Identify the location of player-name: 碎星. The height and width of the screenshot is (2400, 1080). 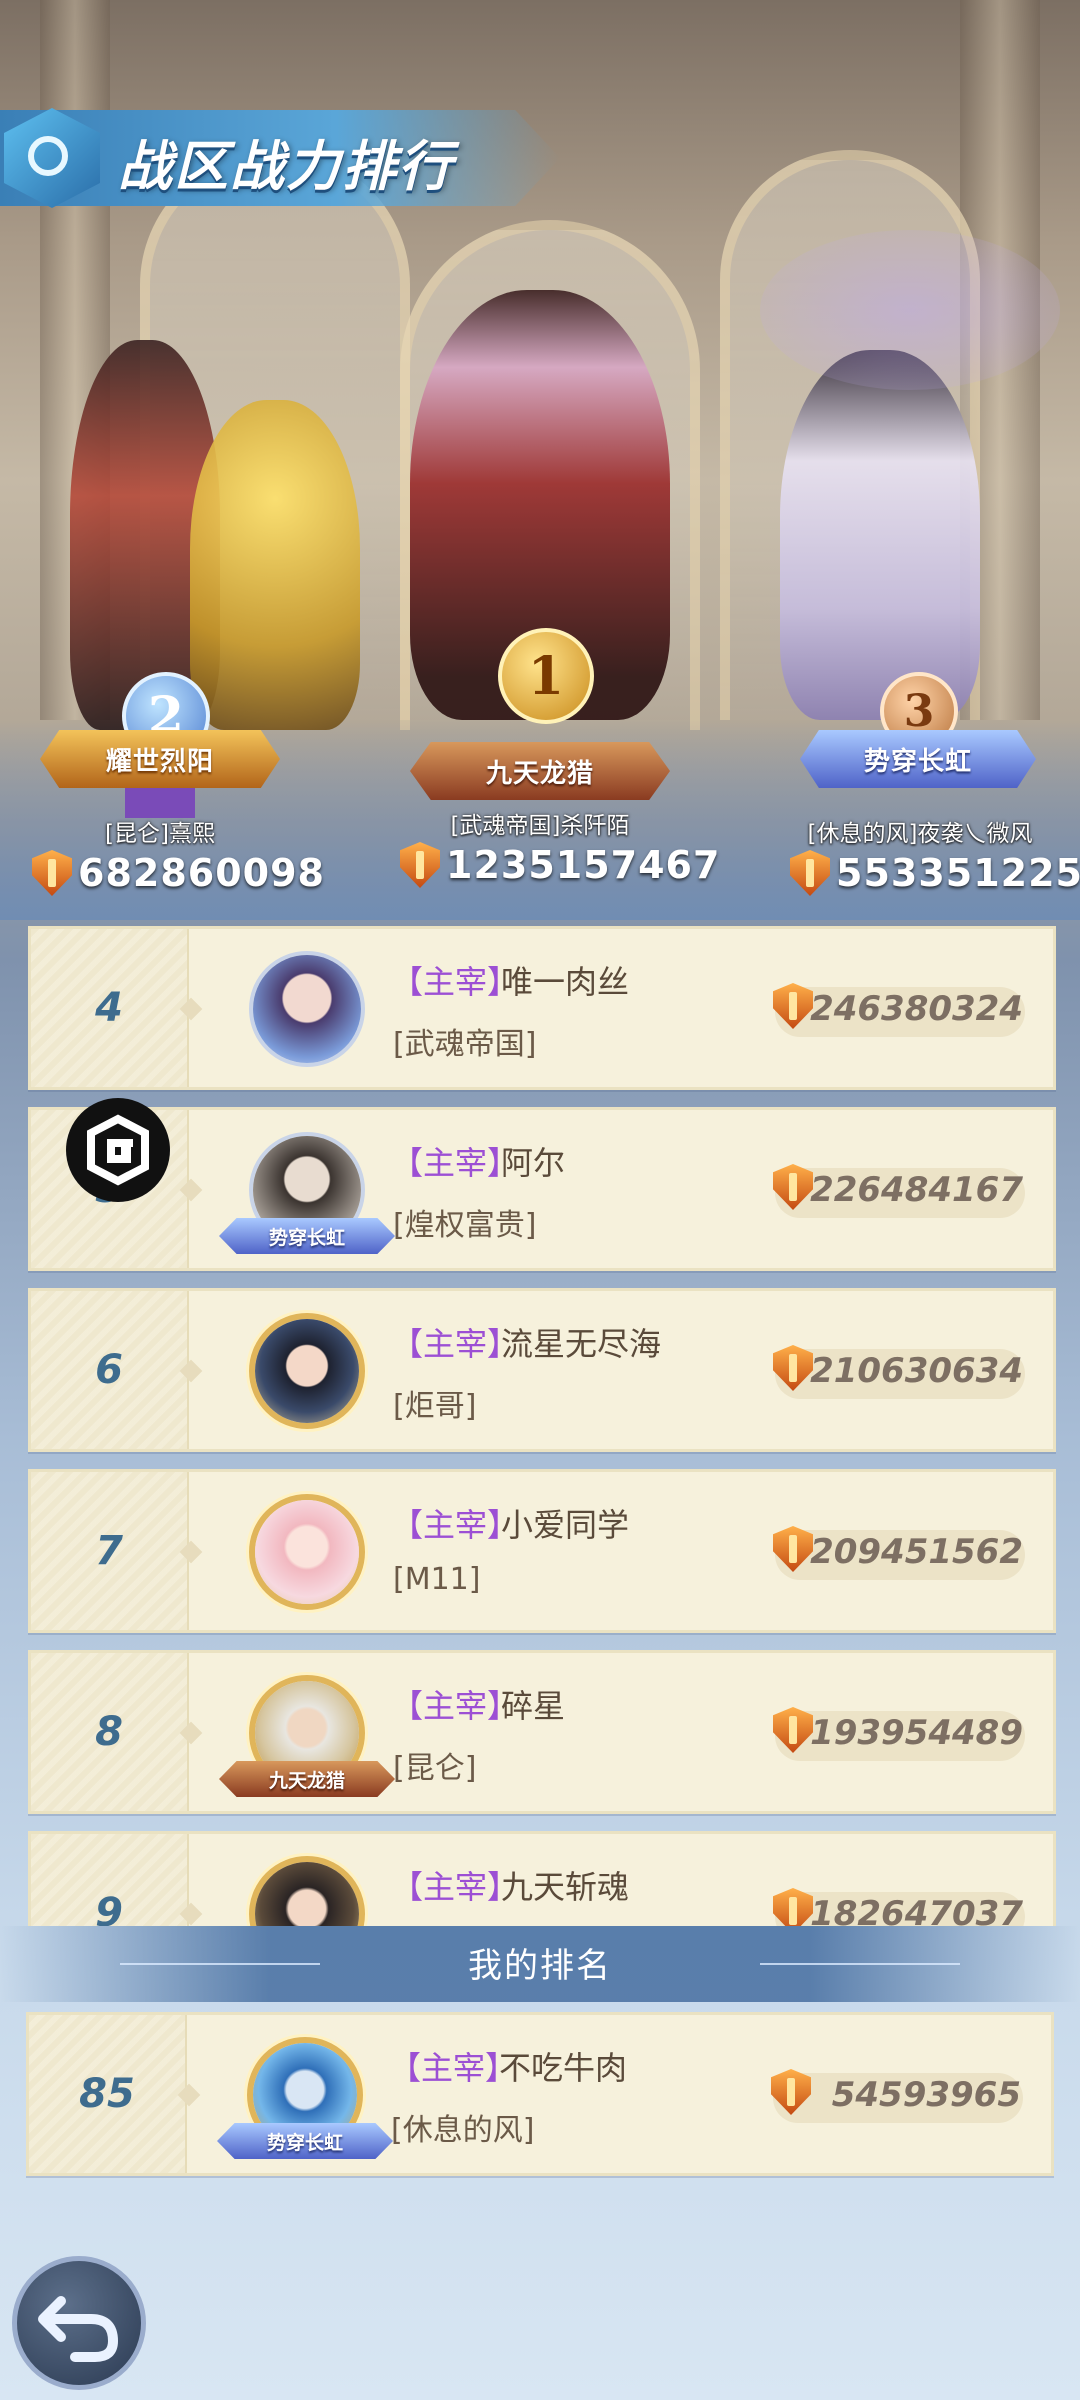
(533, 1706).